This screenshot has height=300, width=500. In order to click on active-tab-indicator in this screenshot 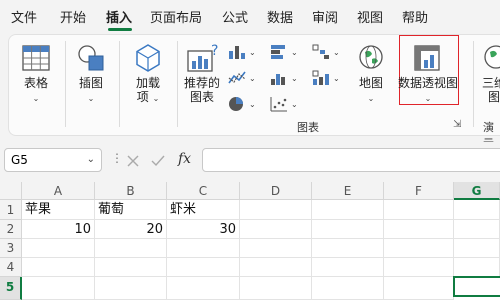, I will do `click(120, 29)`.